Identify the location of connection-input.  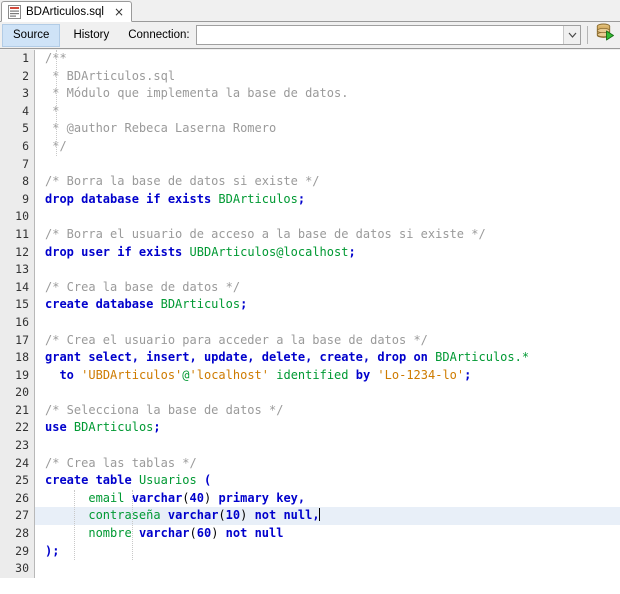
(379, 35).